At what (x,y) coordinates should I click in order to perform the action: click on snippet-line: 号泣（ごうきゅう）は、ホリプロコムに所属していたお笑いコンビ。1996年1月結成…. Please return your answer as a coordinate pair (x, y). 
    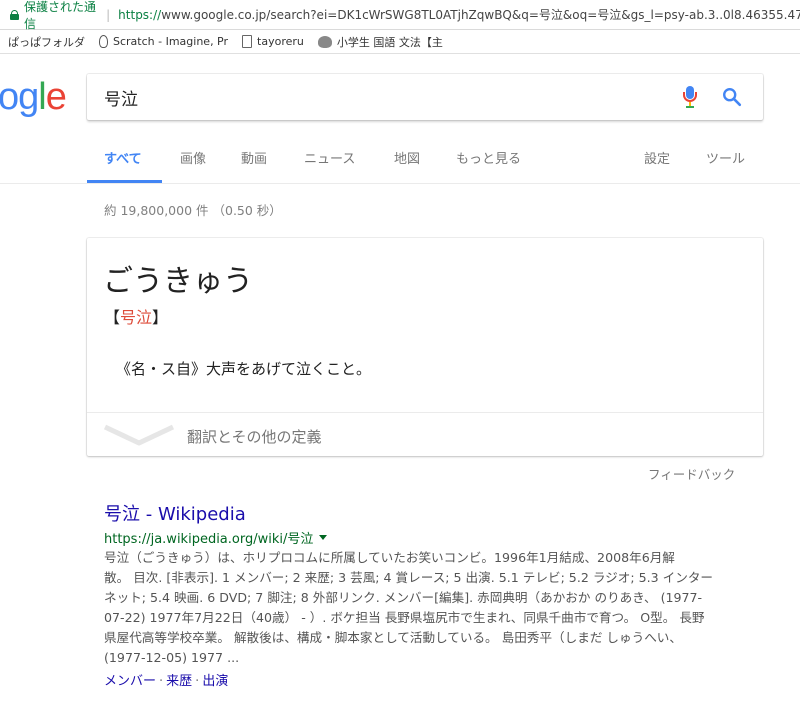
    Looking at the image, I should click on (389, 557).